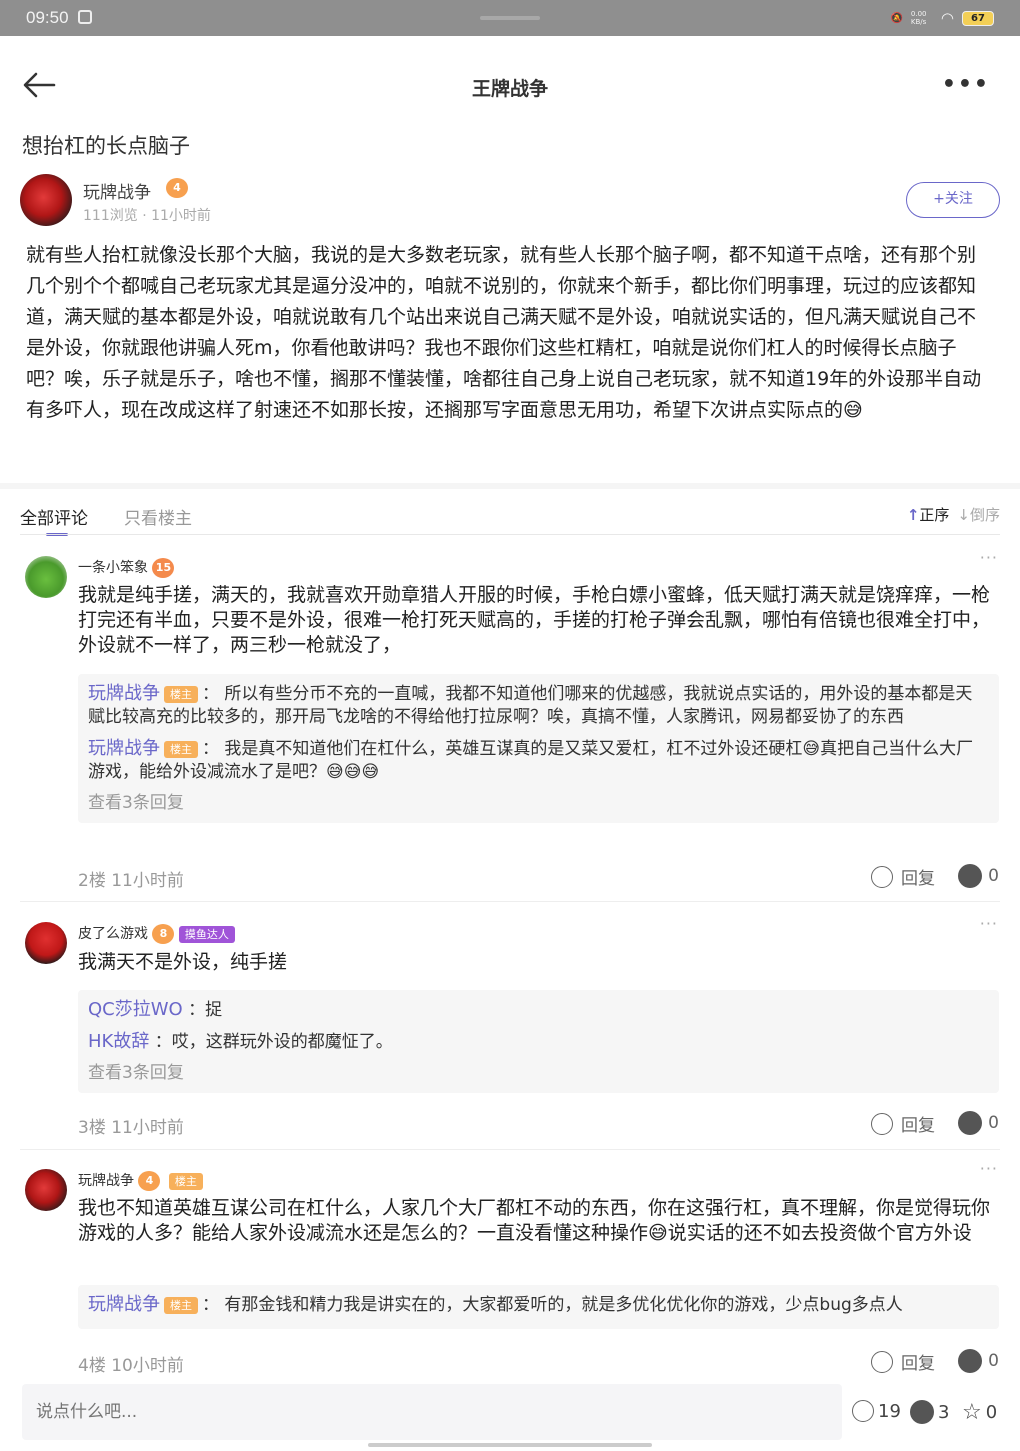  What do you see at coordinates (135, 1009) in the screenshot?
I see `reply-author: QC莎拉WO` at bounding box center [135, 1009].